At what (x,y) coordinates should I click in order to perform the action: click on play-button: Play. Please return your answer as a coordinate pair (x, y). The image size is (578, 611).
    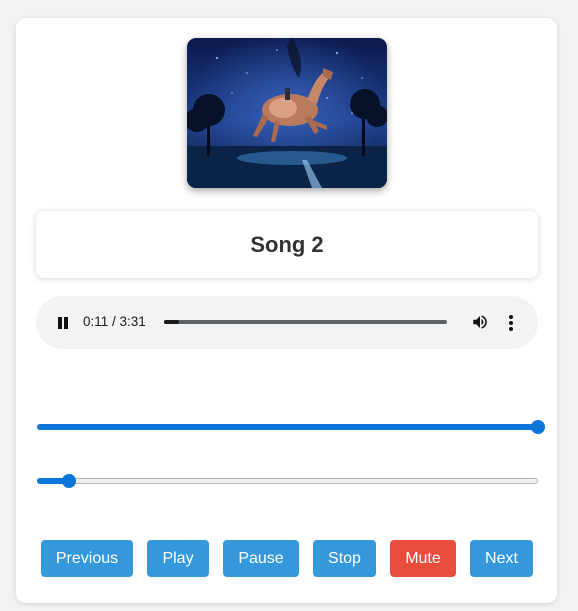
    Looking at the image, I should click on (178, 558).